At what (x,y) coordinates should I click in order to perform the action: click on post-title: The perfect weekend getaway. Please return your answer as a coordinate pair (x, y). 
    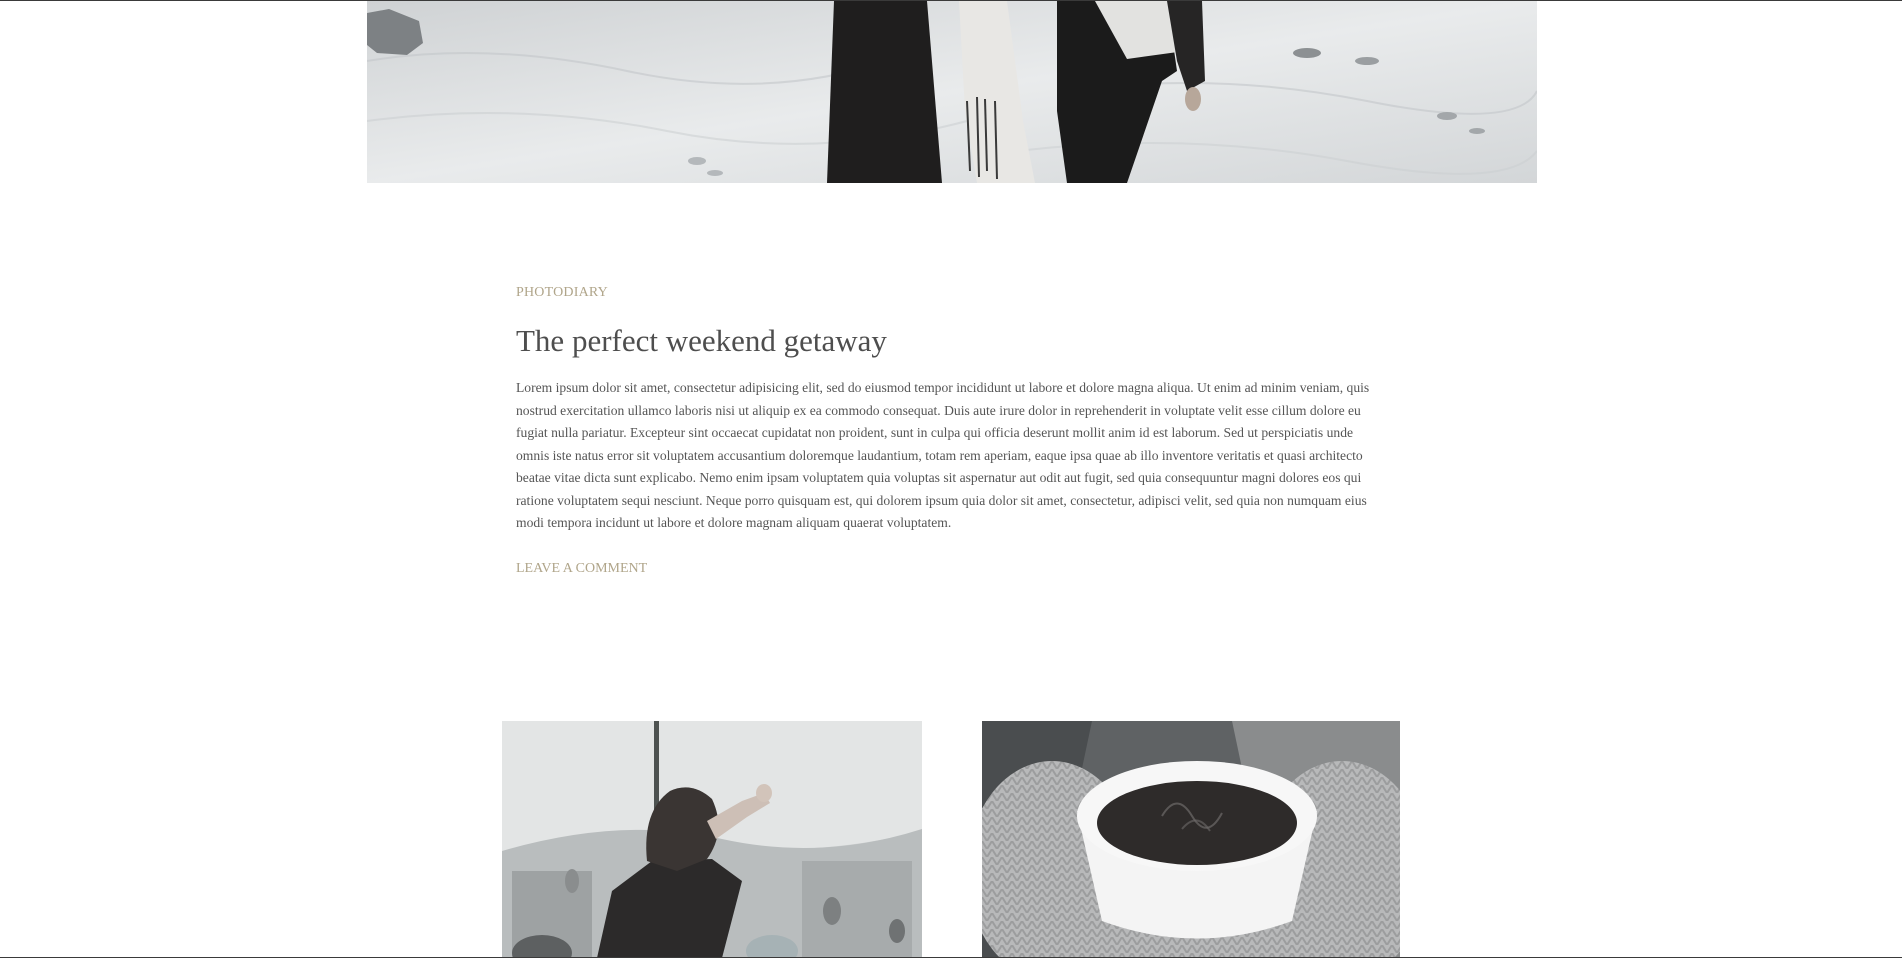
    Looking at the image, I should click on (951, 341).